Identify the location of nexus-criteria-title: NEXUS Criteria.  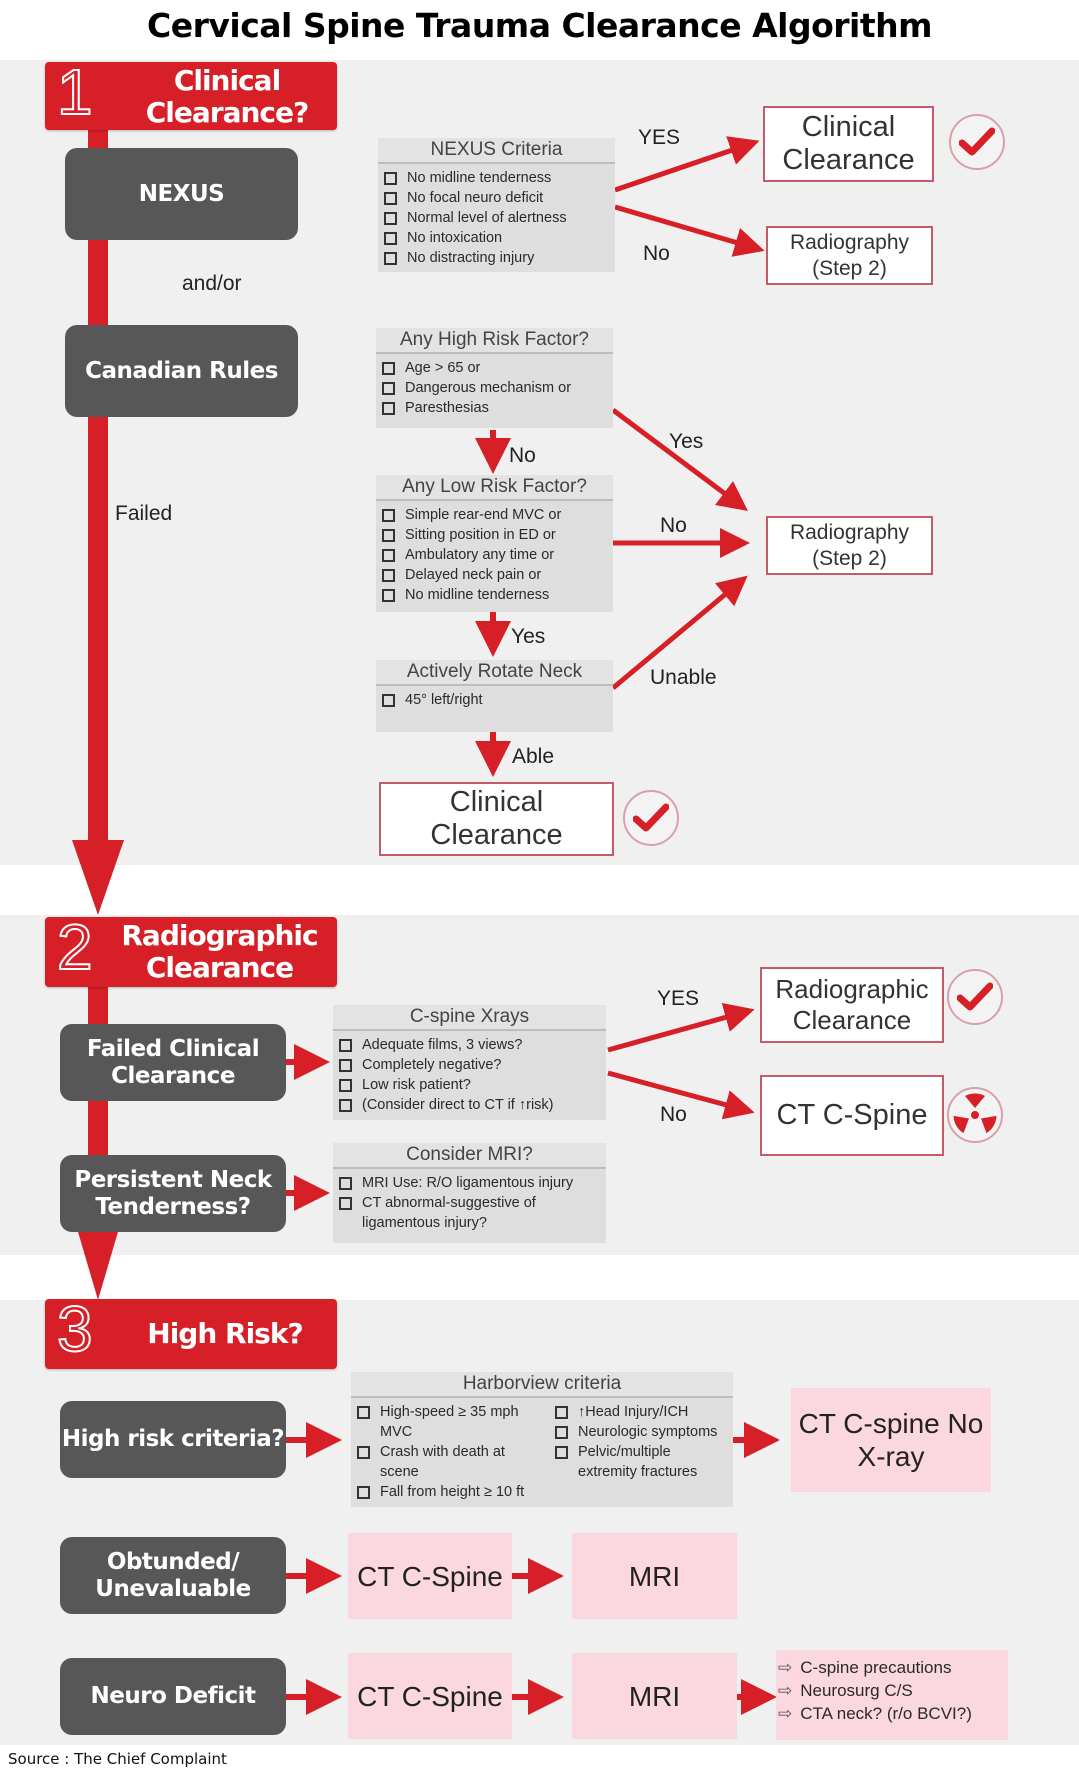
(496, 151).